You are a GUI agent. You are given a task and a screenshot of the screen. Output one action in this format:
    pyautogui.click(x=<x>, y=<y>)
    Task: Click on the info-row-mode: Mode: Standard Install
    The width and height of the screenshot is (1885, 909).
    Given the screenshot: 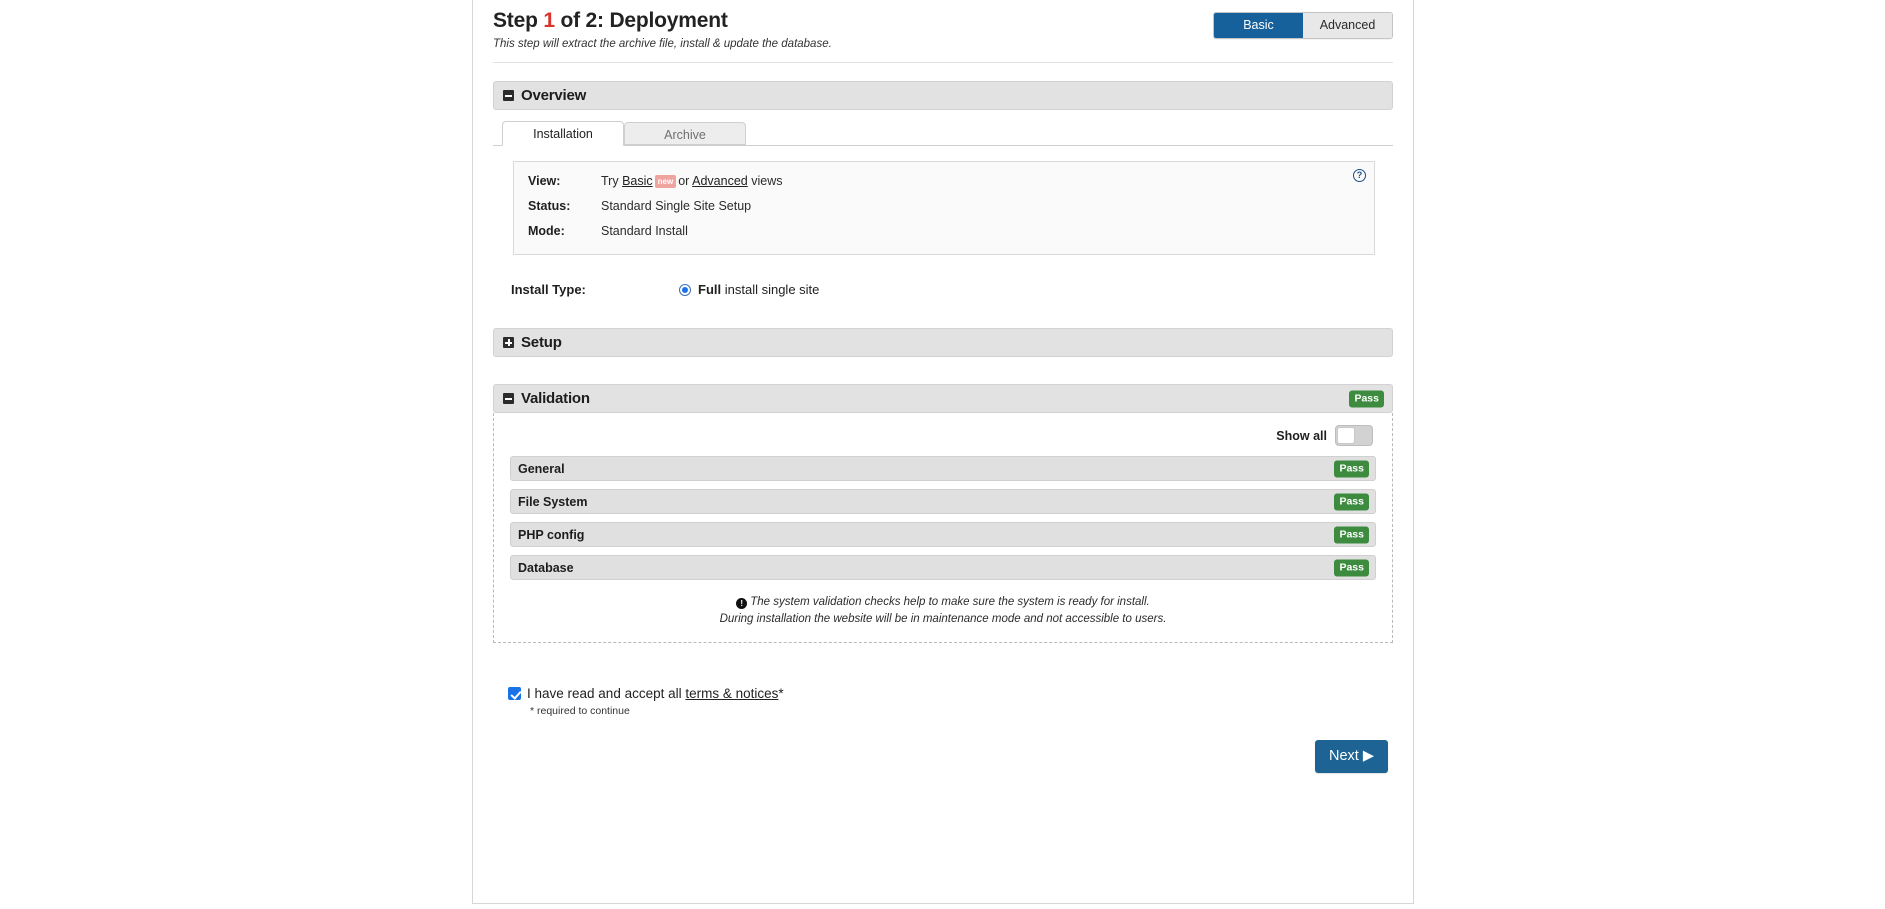 What is the action you would take?
    pyautogui.click(x=944, y=231)
    